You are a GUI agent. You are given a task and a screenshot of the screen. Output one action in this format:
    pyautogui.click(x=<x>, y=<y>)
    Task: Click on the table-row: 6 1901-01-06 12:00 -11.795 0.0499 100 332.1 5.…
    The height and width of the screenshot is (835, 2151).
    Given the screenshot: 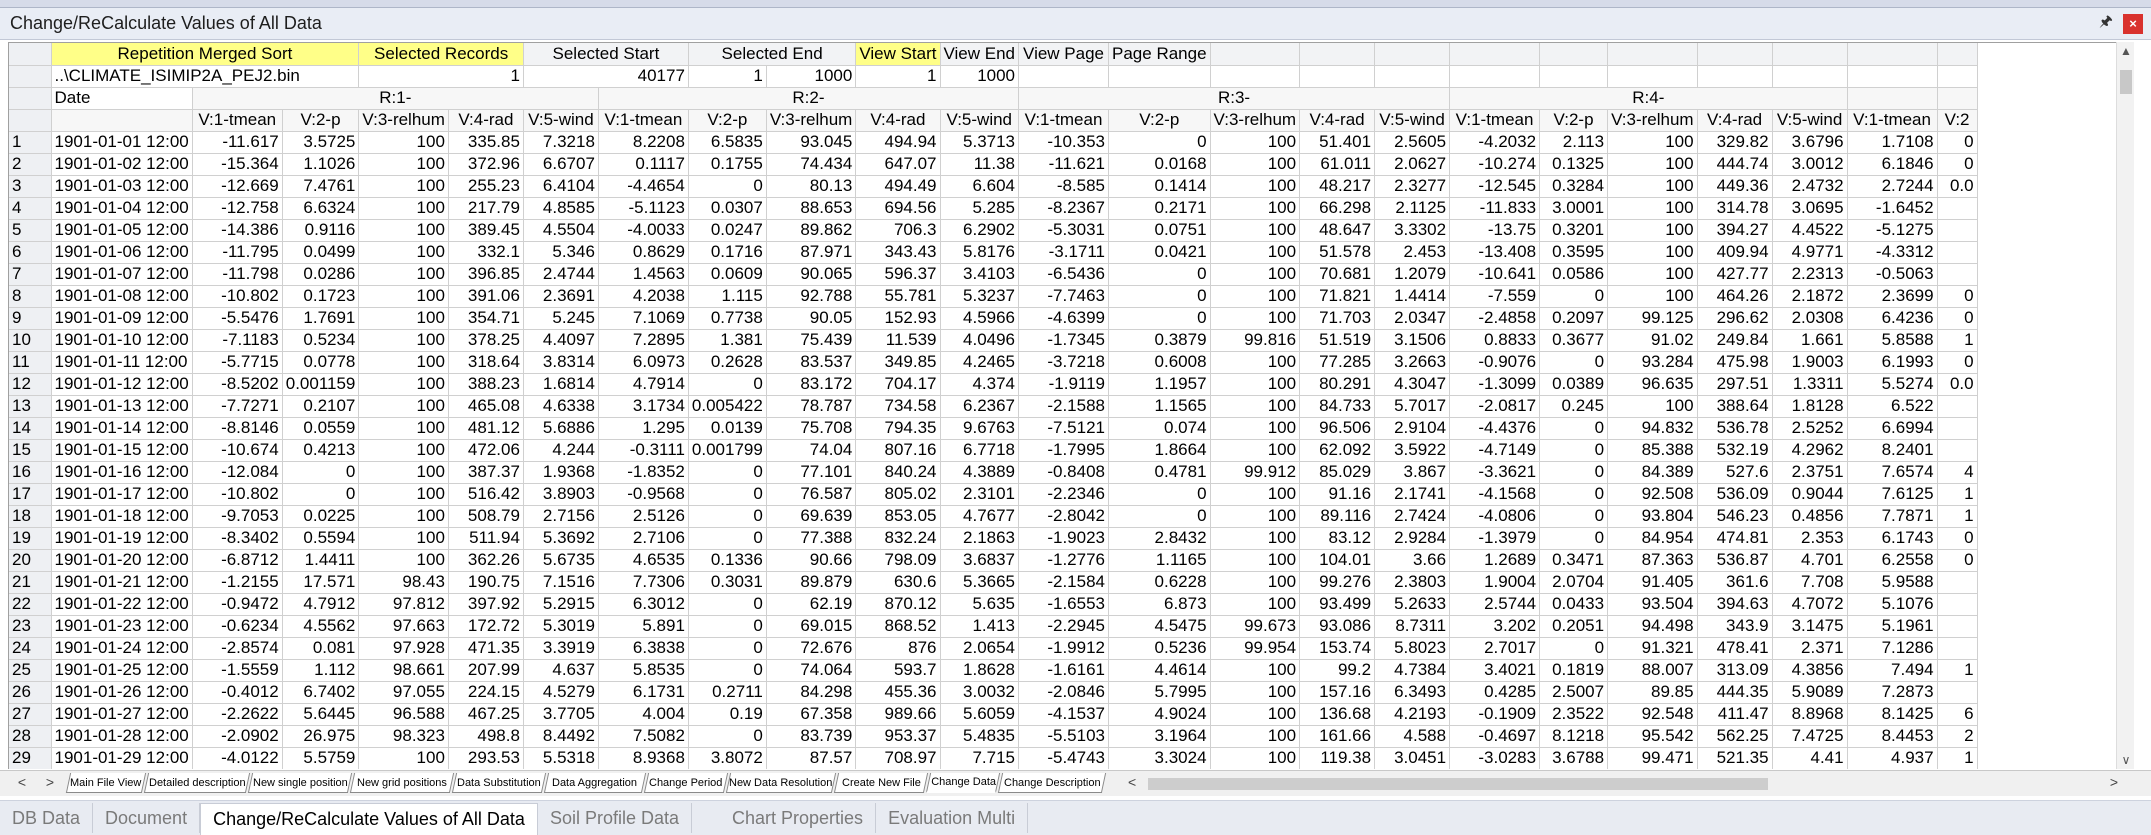 What is the action you would take?
    pyautogui.click(x=993, y=252)
    